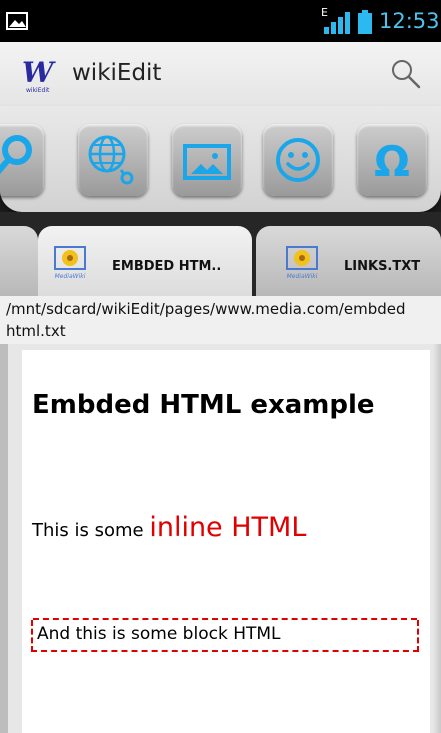  What do you see at coordinates (382, 266) in the screenshot?
I see `tab-label: LINKS.TXT` at bounding box center [382, 266].